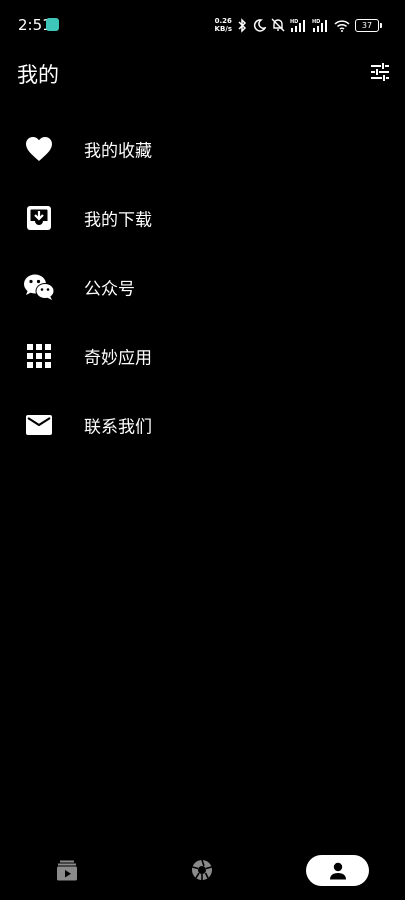  What do you see at coordinates (259, 25) in the screenshot?
I see `moon-icon` at bounding box center [259, 25].